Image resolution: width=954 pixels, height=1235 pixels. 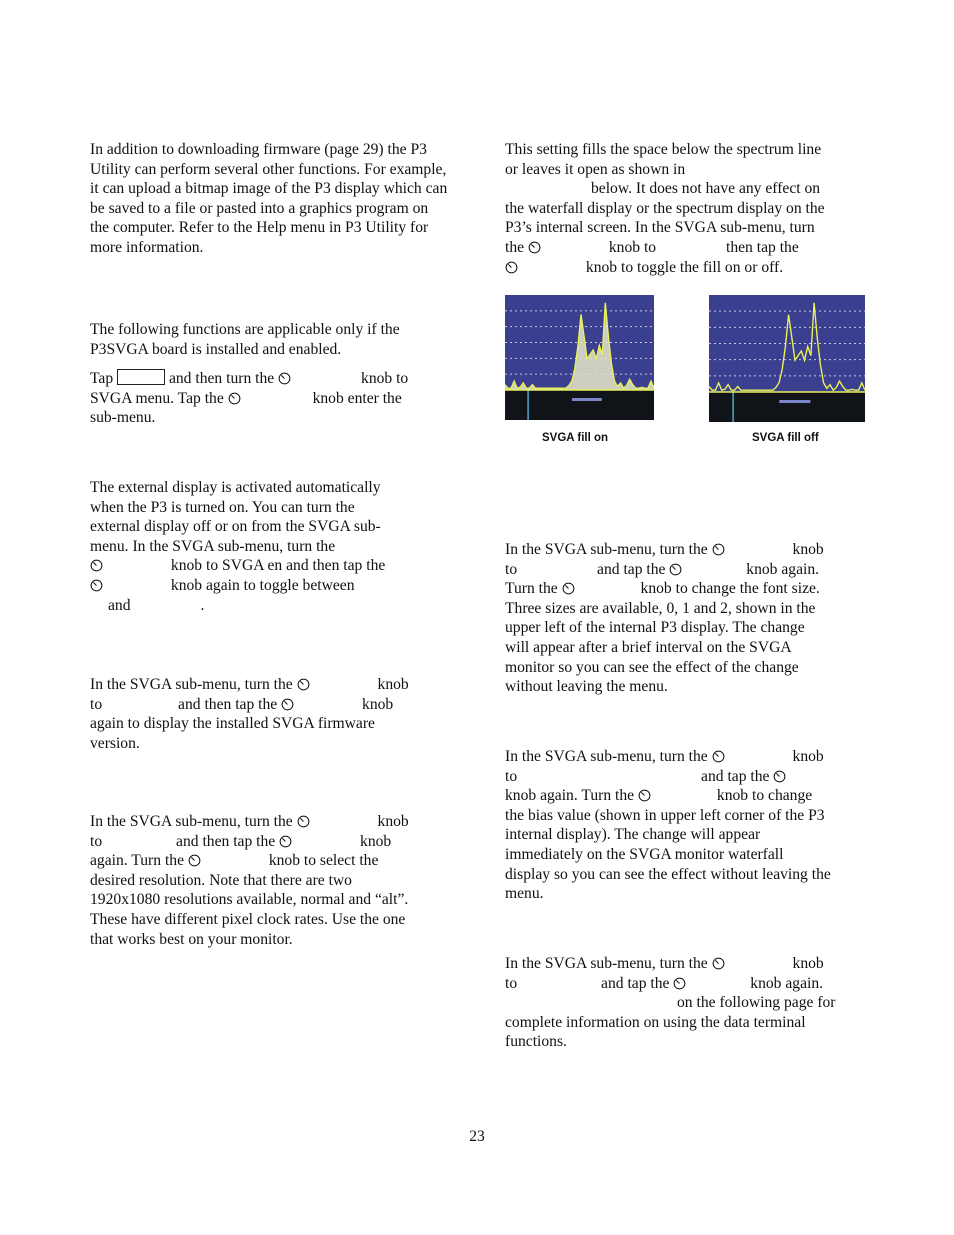 I want to click on text: knob to SVGA en and then tap the, so click(x=278, y=566).